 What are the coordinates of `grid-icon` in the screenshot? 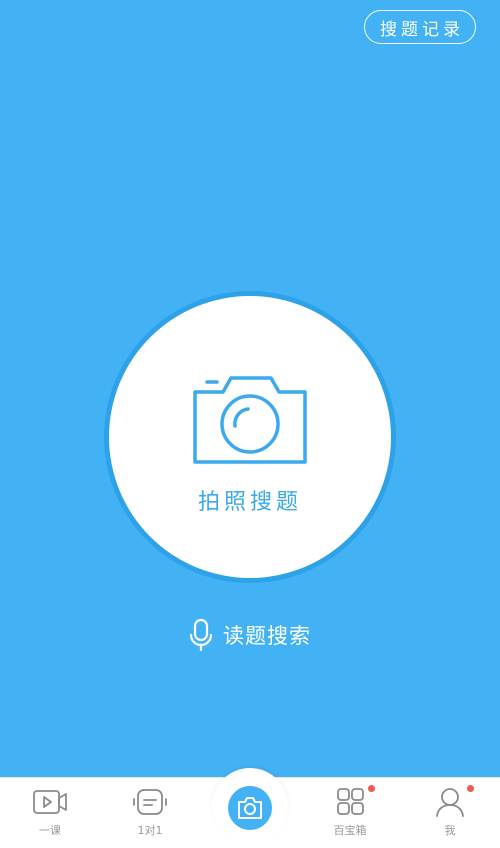 It's located at (350, 801).